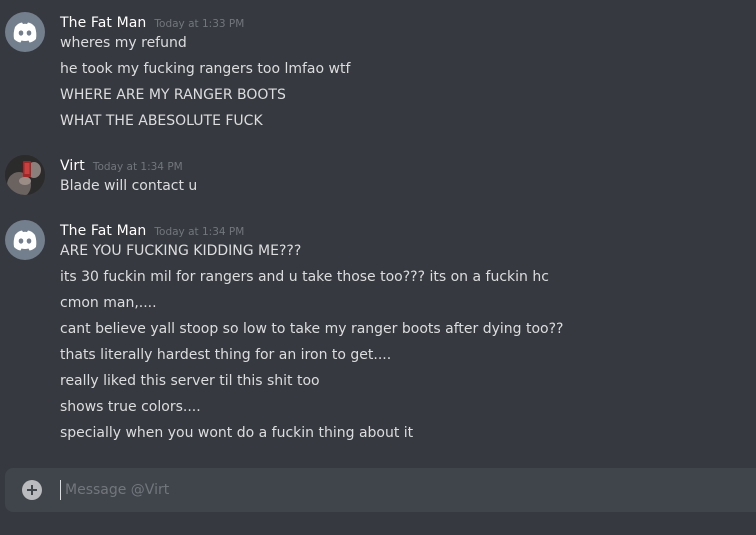  Describe the element at coordinates (152, 231) in the screenshot. I see `message-header: The Fat Man Today at 1:34 PM` at that location.